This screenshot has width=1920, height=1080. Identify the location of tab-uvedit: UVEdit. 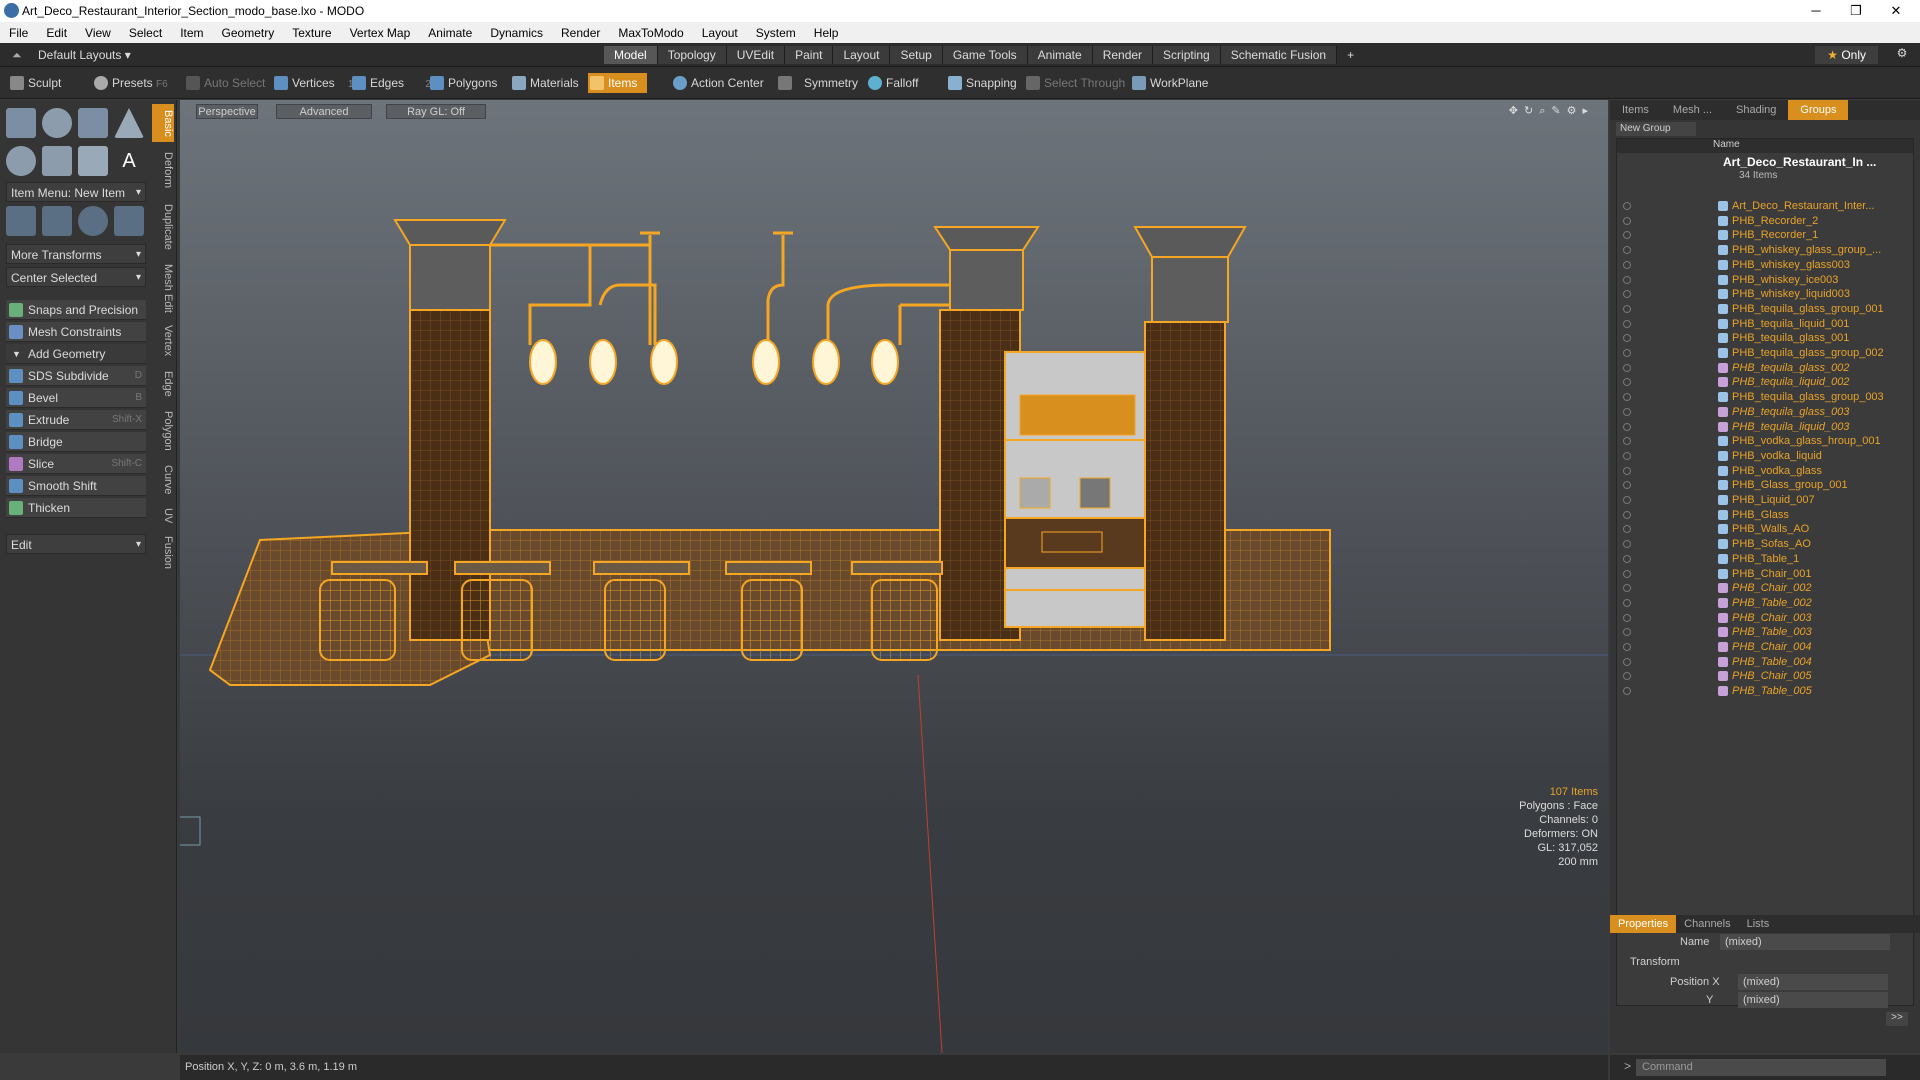
(756, 55).